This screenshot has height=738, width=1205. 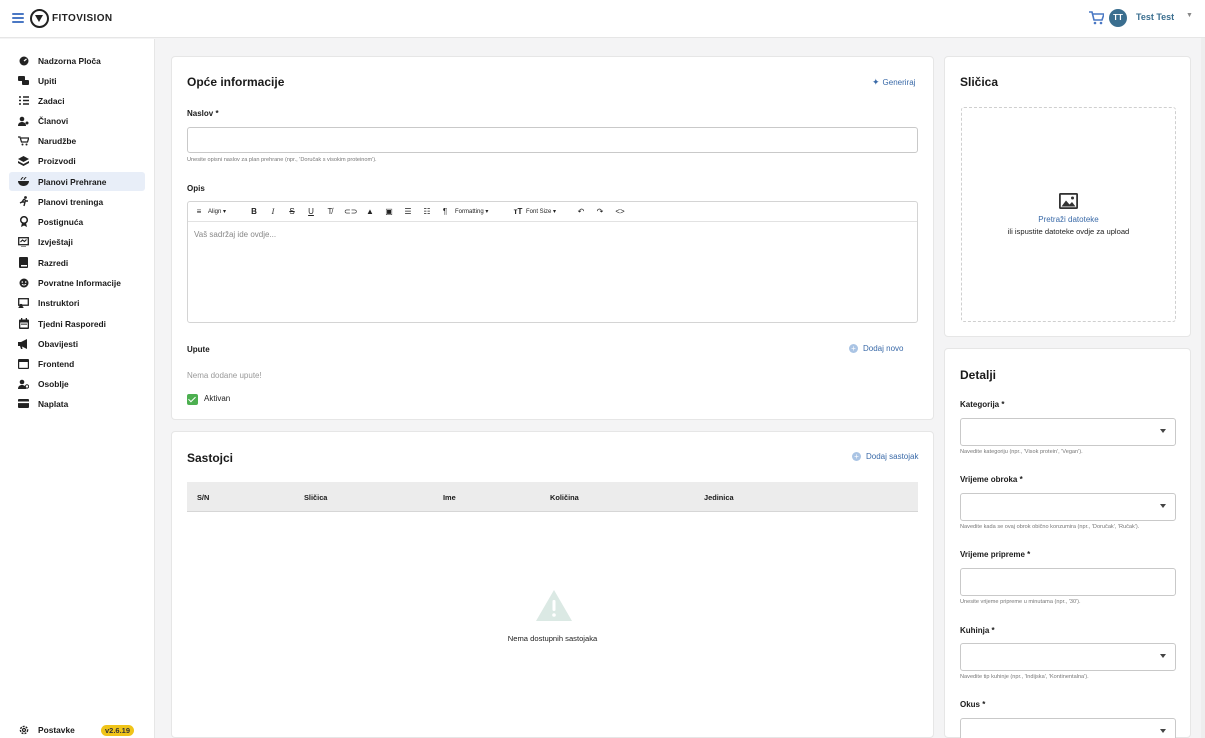 I want to click on font-size-dropdown: Font Size ▾, so click(x=541, y=212).